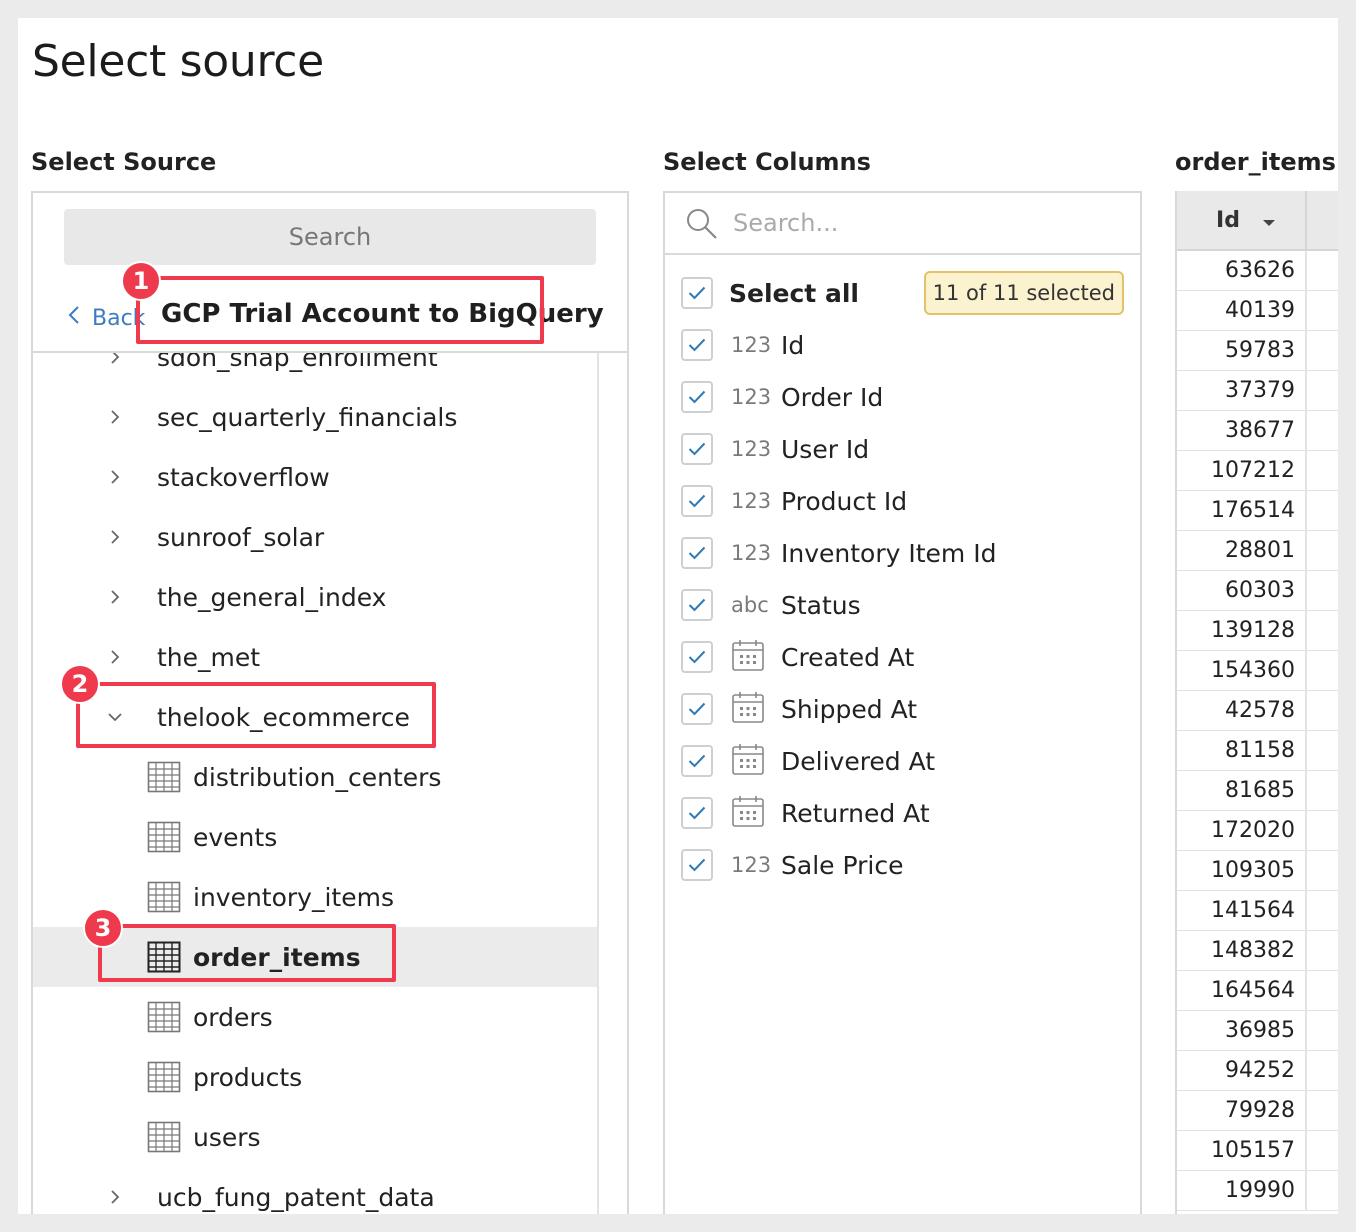  What do you see at coordinates (1257, 671) in the screenshot?
I see `table-row: 154360` at bounding box center [1257, 671].